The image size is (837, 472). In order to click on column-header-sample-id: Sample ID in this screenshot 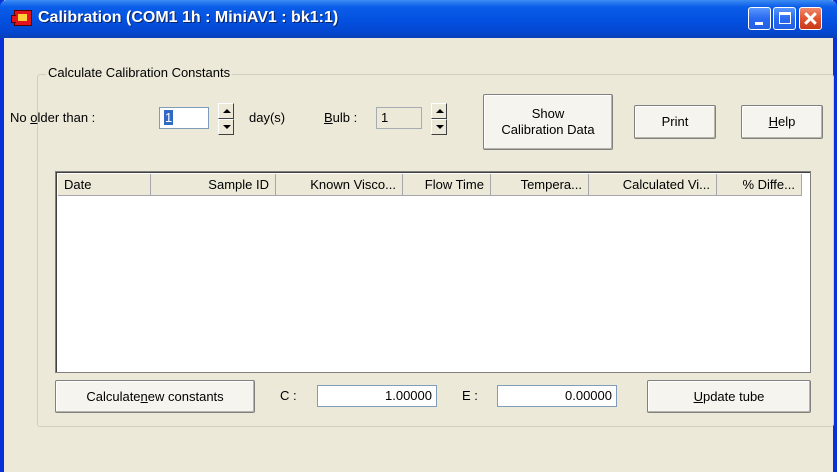, I will do `click(213, 185)`.